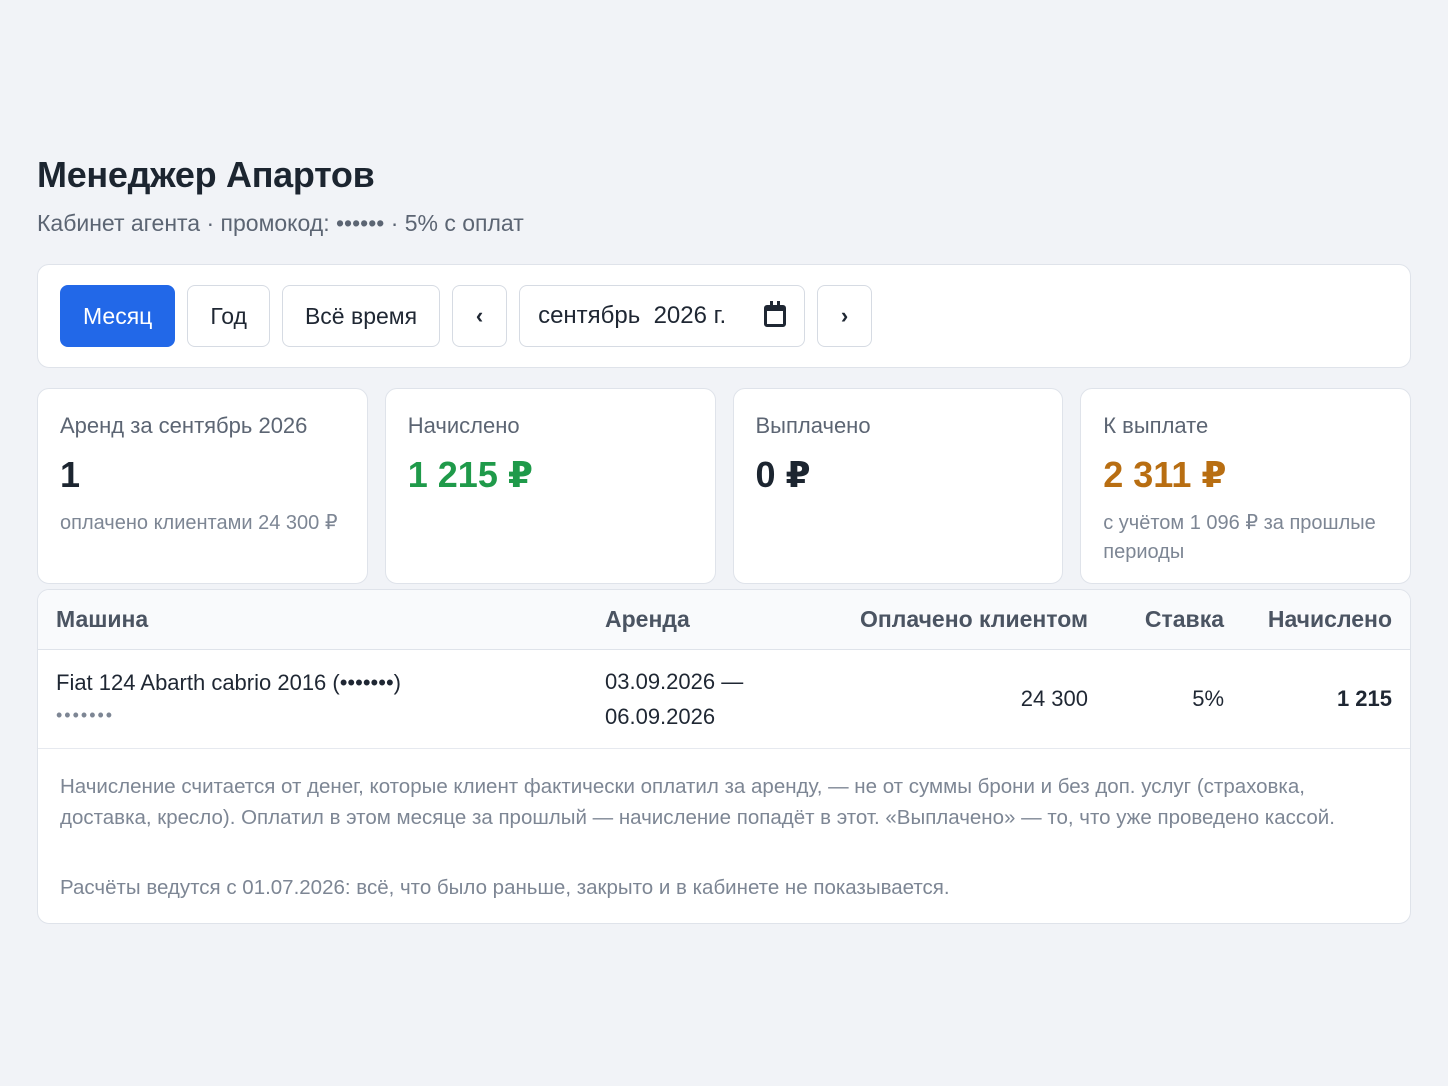  Describe the element at coordinates (660, 716) in the screenshot. I see `rental-to: 06.09.2026` at that location.